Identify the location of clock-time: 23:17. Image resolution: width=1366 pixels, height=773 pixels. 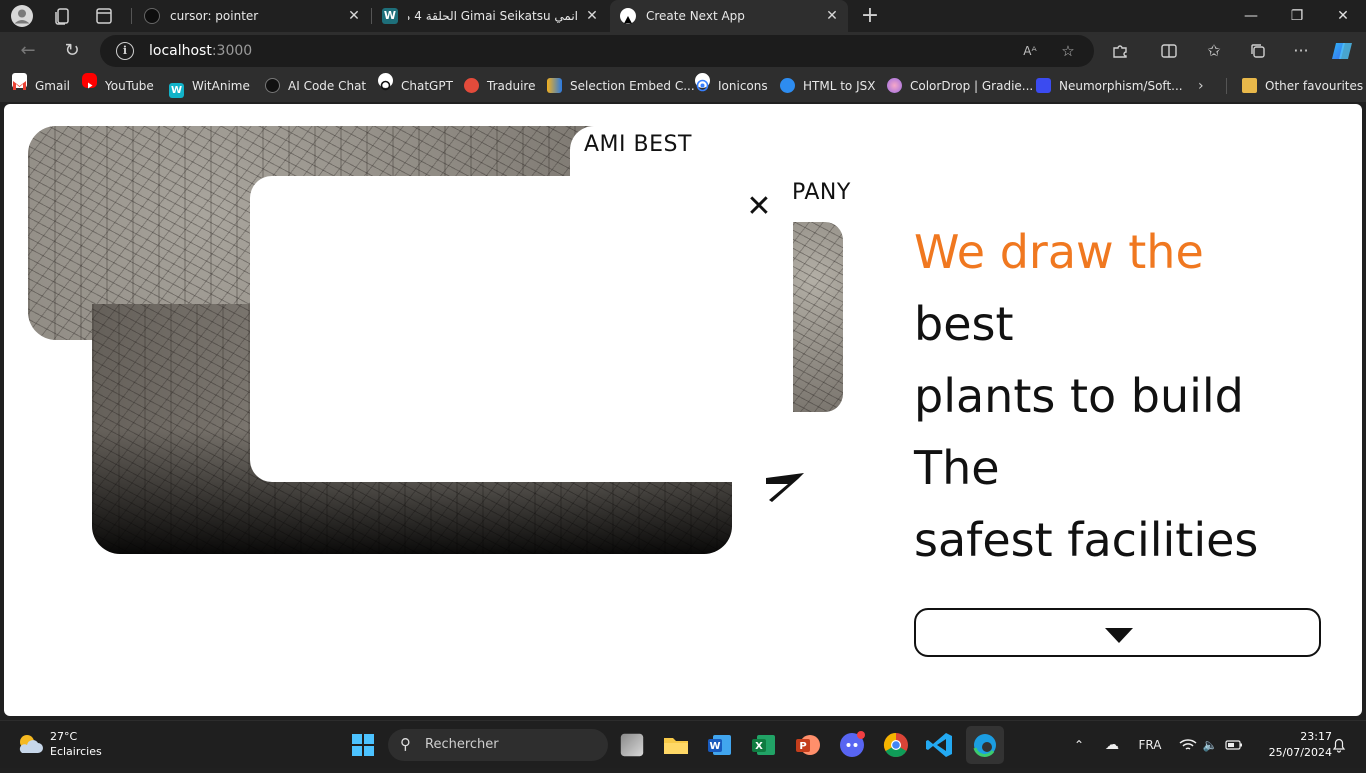
(1316, 736).